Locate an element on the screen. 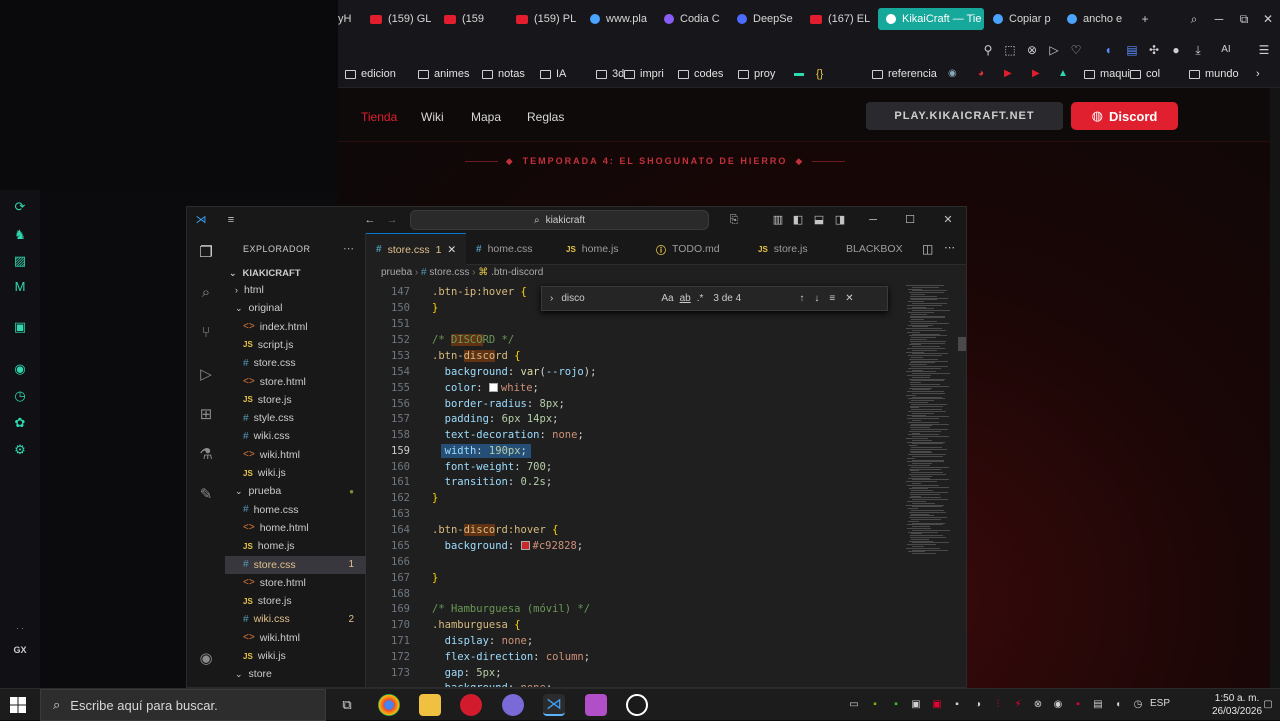  hamburger-menu-icon: ≡ is located at coordinates (231, 220).